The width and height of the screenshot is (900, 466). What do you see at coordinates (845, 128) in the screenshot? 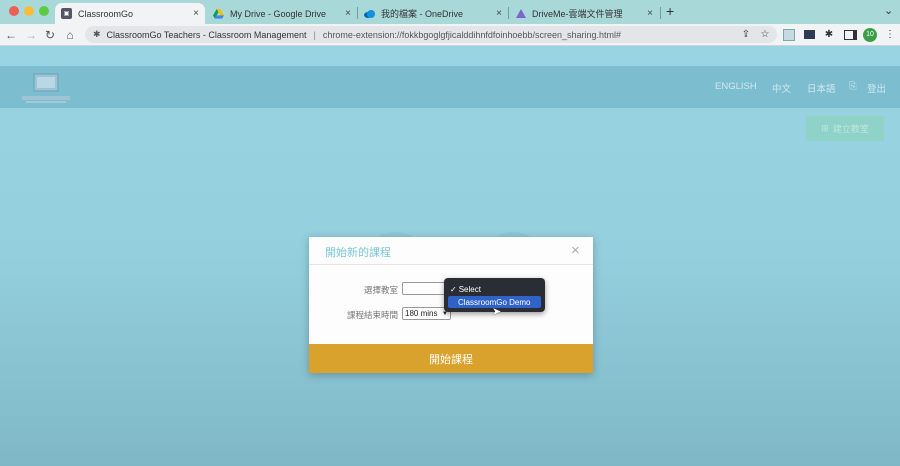
I see `create-classroom-button: ⊞ 建立教室` at bounding box center [845, 128].